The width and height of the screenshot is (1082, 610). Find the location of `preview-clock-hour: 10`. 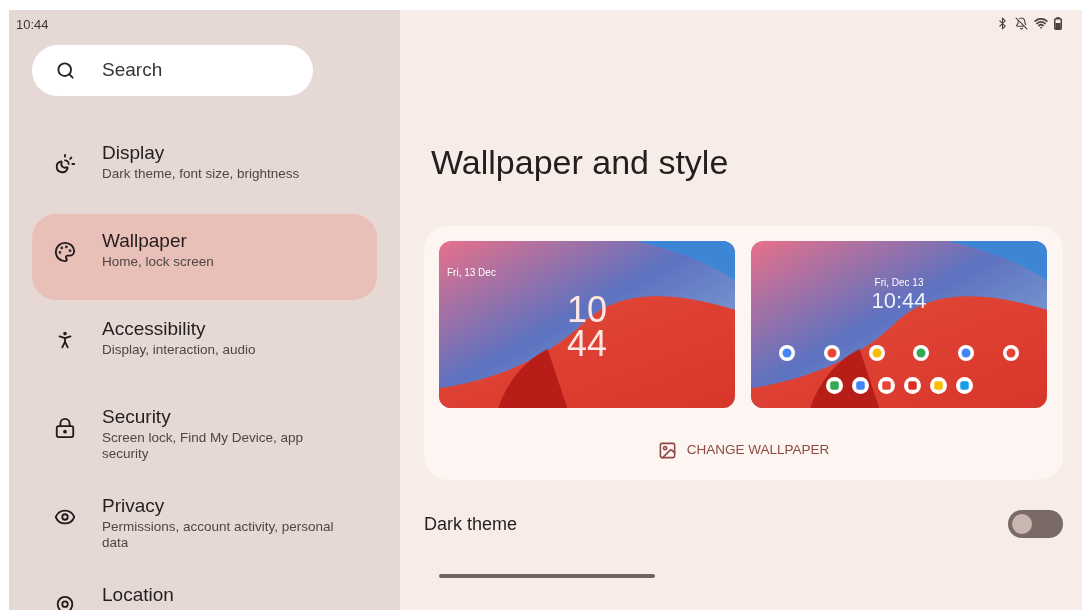

preview-clock-hour: 10 is located at coordinates (586, 310).